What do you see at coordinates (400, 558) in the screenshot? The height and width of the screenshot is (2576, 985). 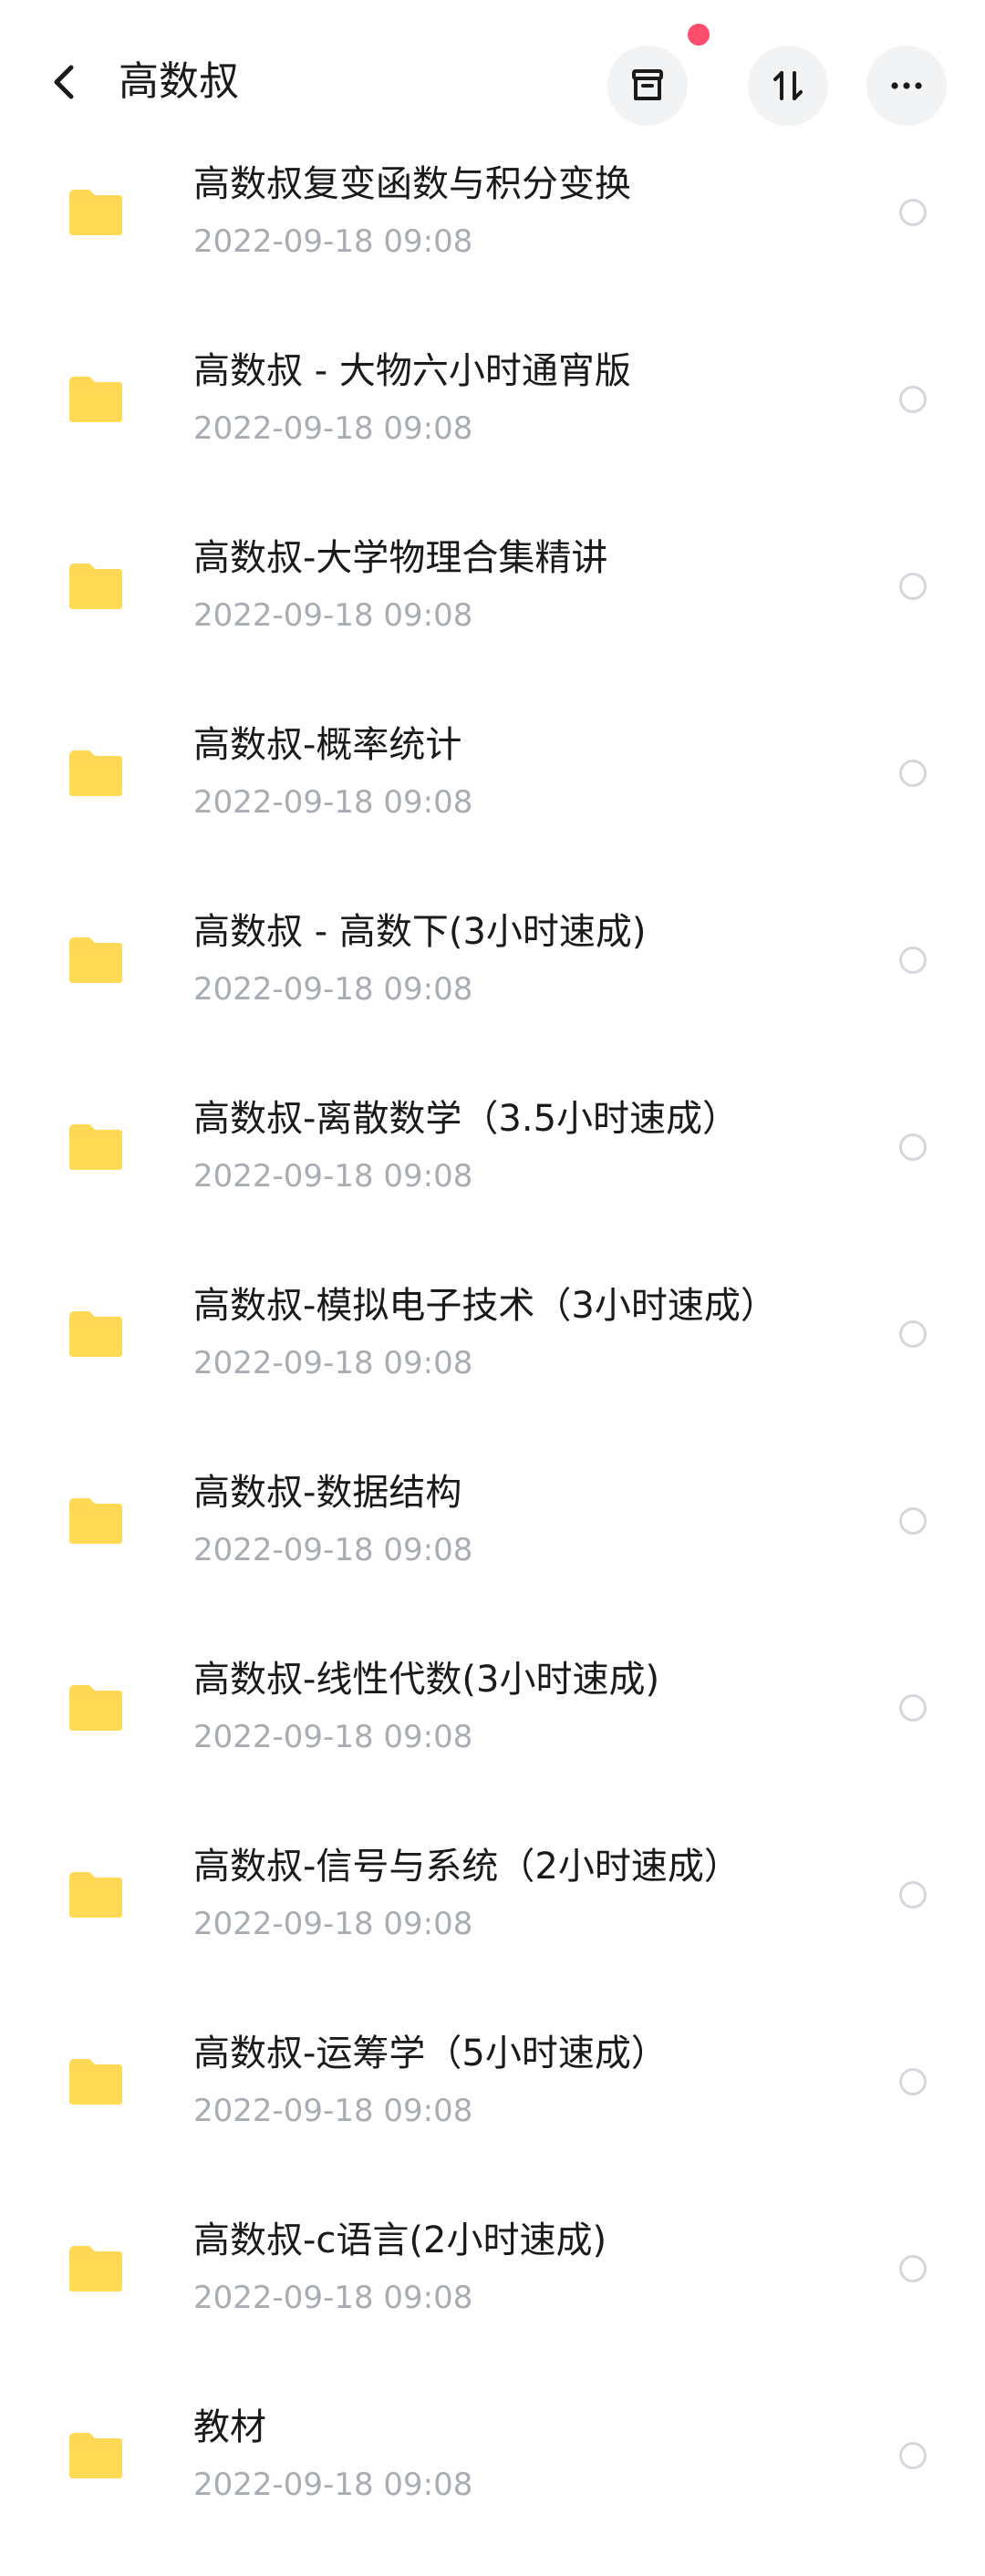 I see `item-name: 高数叔-大学物理合集精讲` at bounding box center [400, 558].